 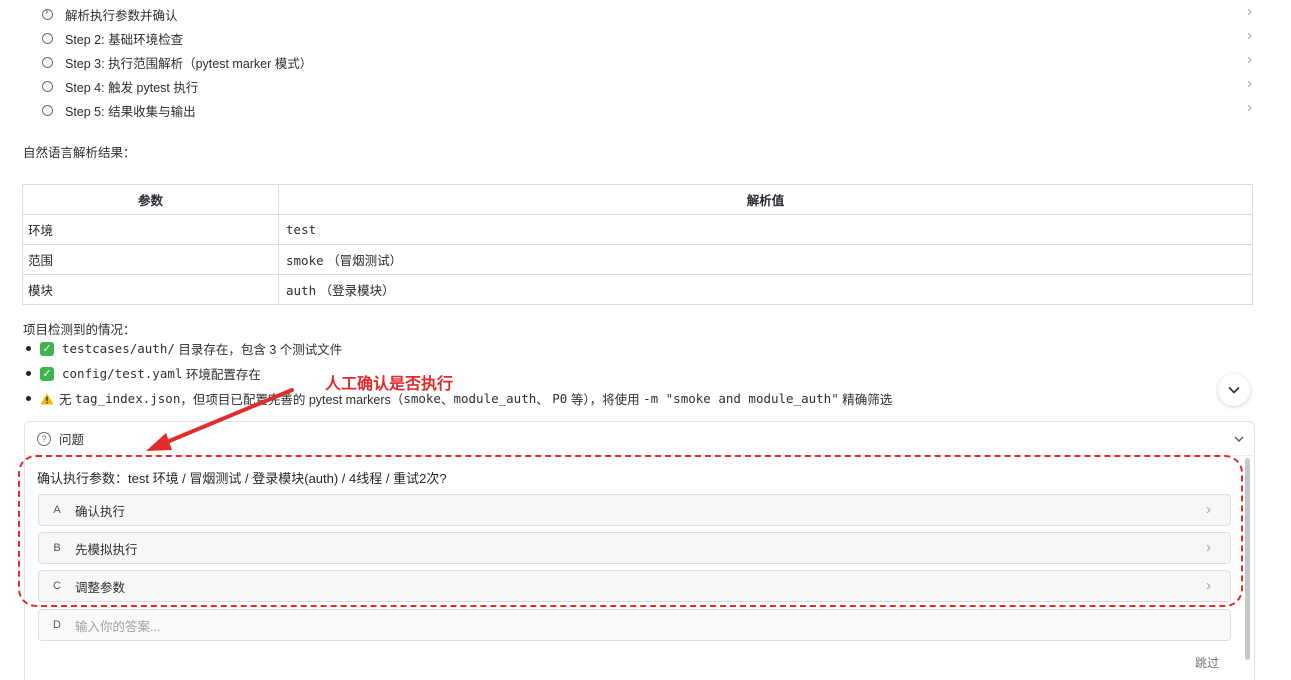 What do you see at coordinates (132, 87) in the screenshot?
I see `step-label: Step 4: 触发 pytest 执行` at bounding box center [132, 87].